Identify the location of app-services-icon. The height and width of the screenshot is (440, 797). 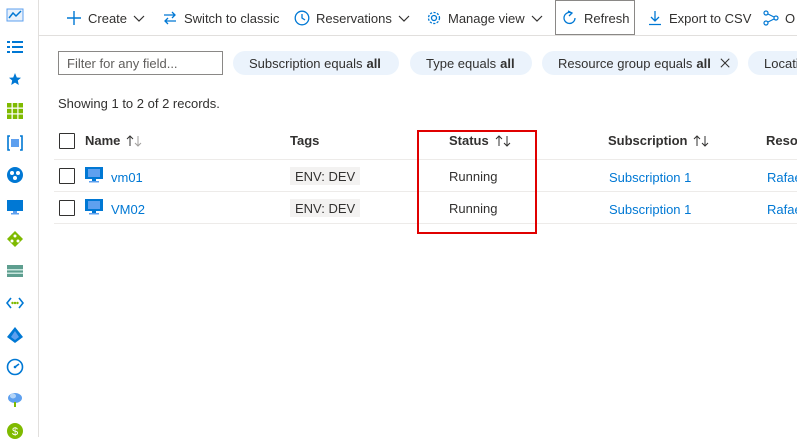
(15, 175).